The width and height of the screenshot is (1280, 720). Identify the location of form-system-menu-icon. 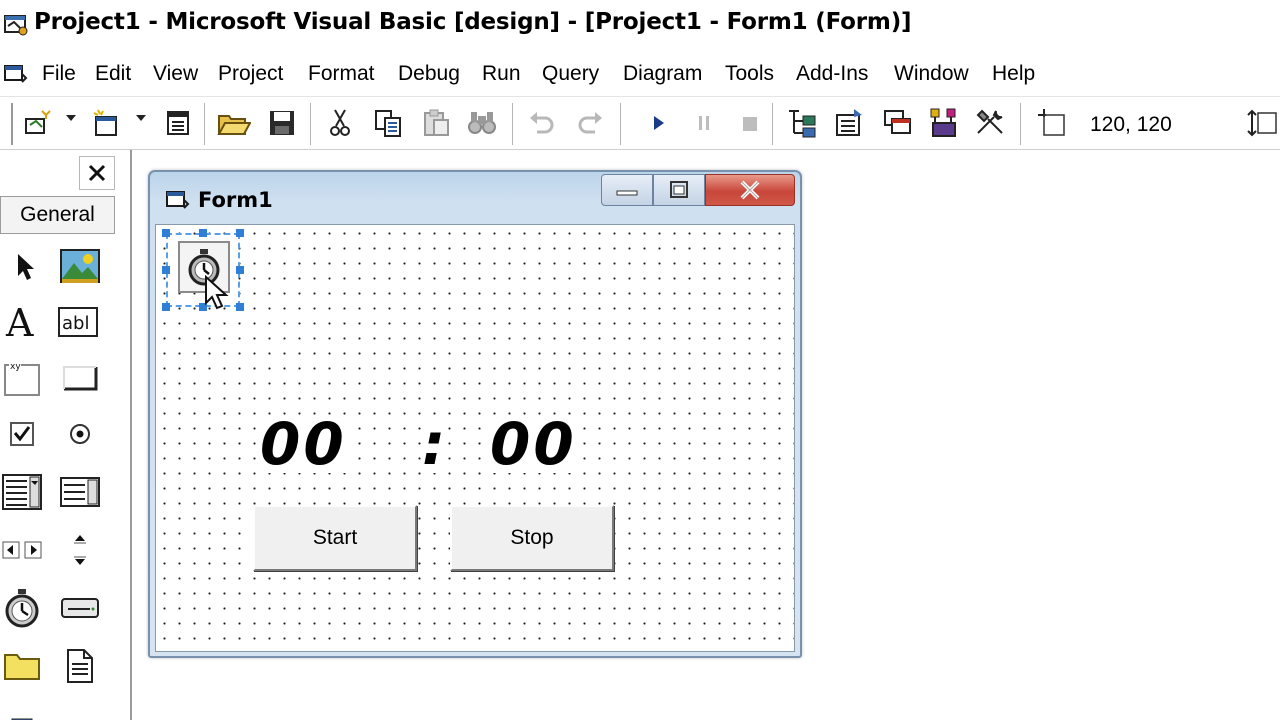
(15, 76).